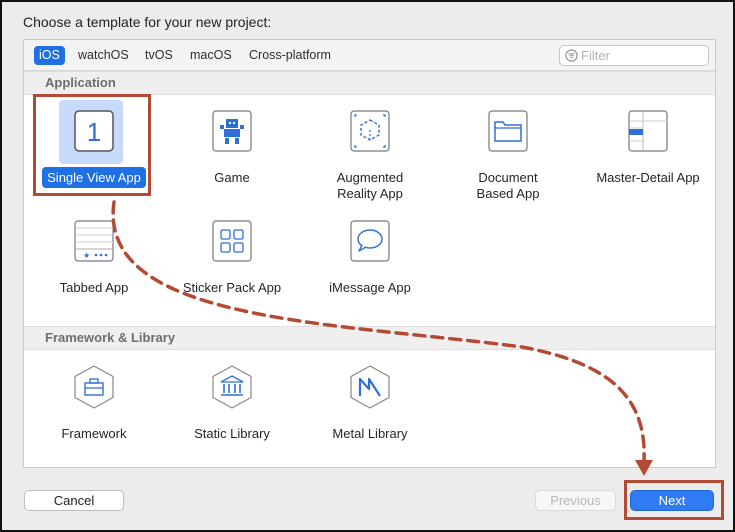  Describe the element at coordinates (370, 241) in the screenshot. I see `message-bubble-icon` at that location.